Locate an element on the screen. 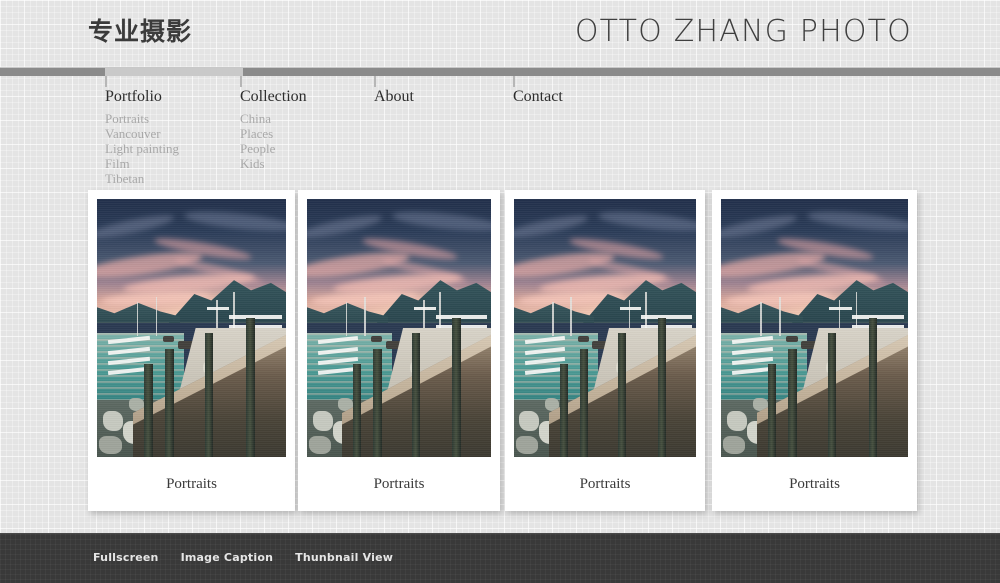 This screenshot has height=583, width=1000. nav-item-contact: Contact is located at coordinates (538, 97).